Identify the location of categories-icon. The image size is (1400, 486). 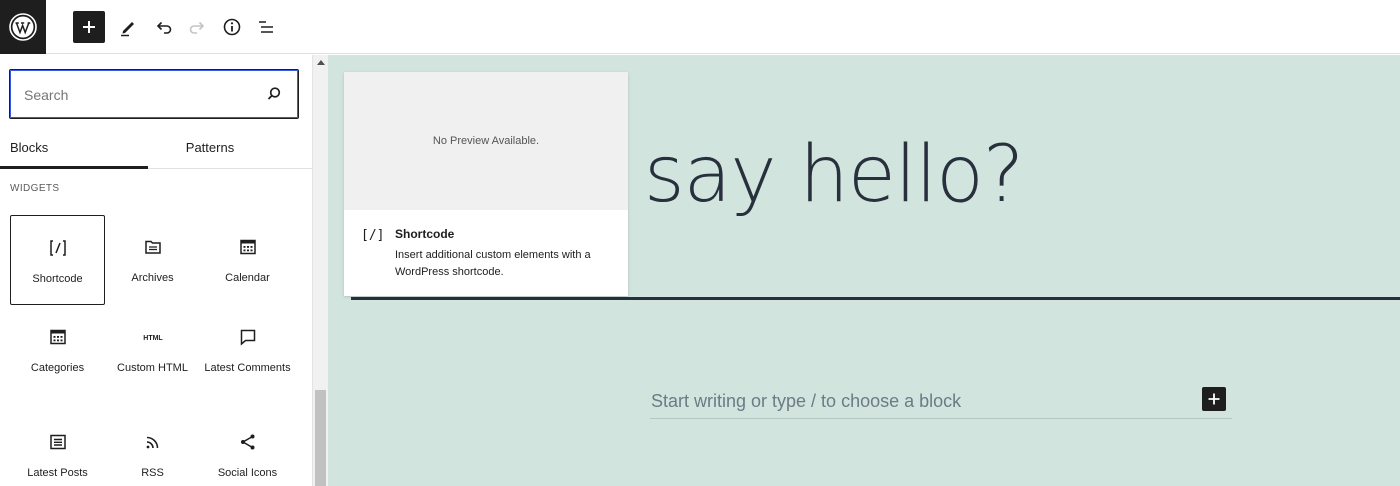
(58, 337).